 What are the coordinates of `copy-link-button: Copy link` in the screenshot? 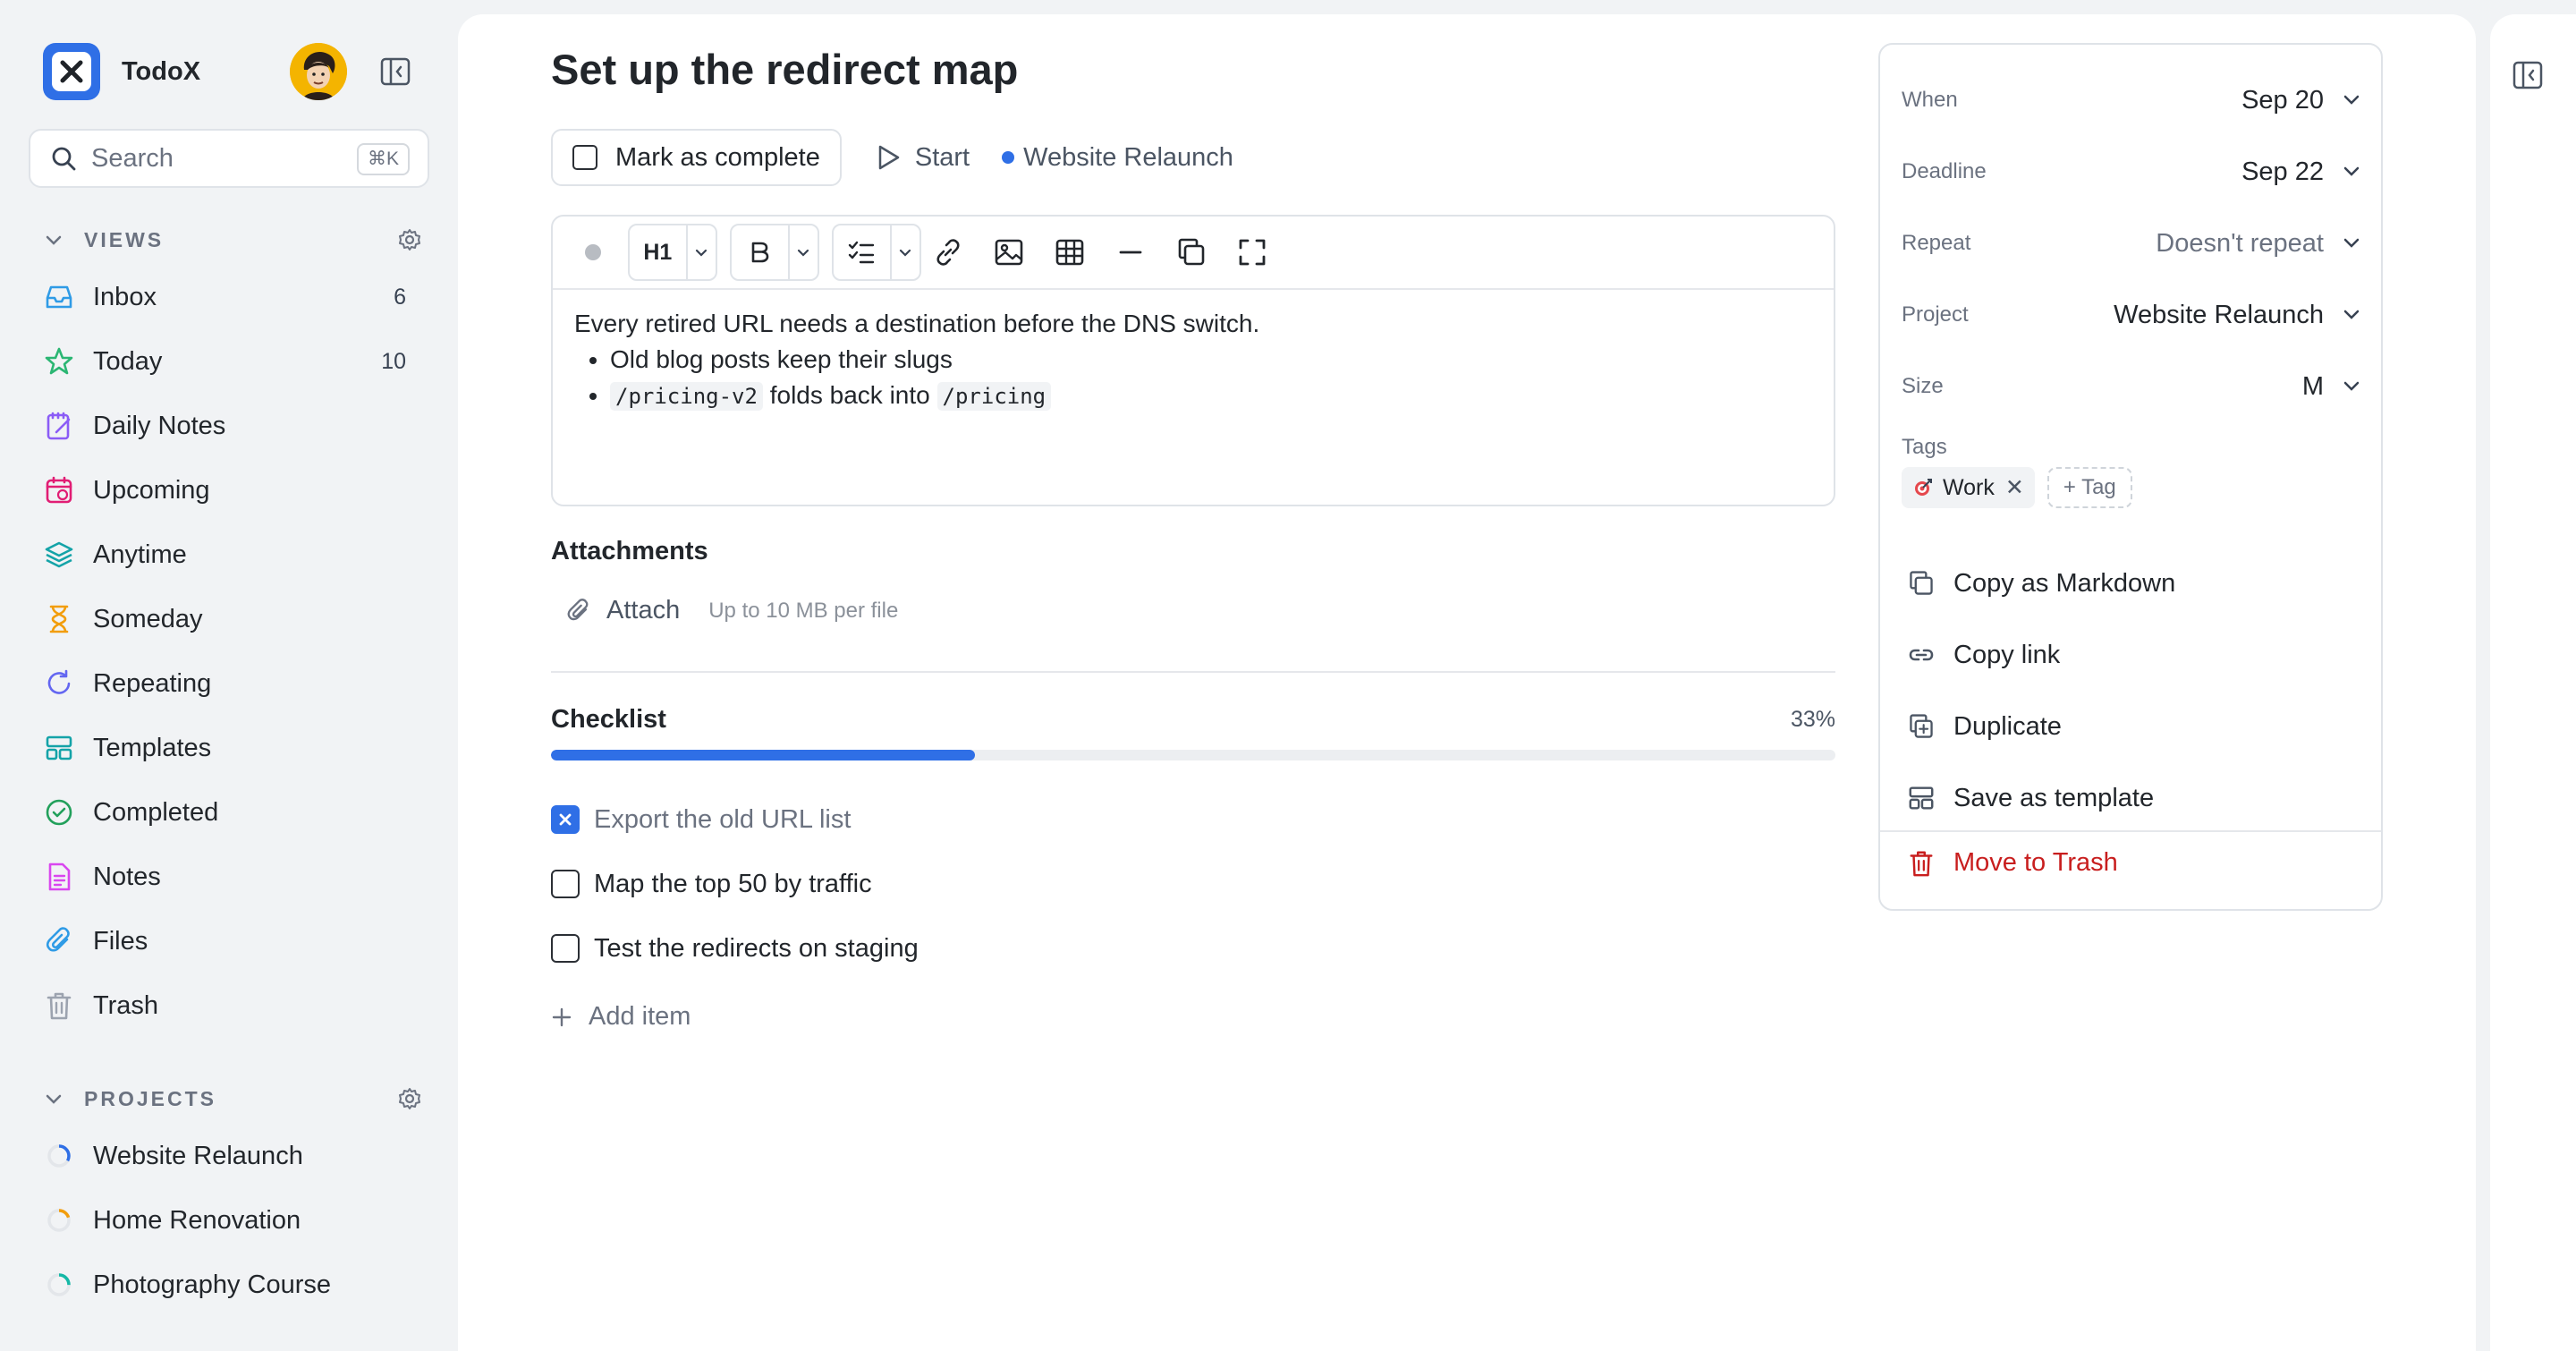 It's located at (2130, 655).